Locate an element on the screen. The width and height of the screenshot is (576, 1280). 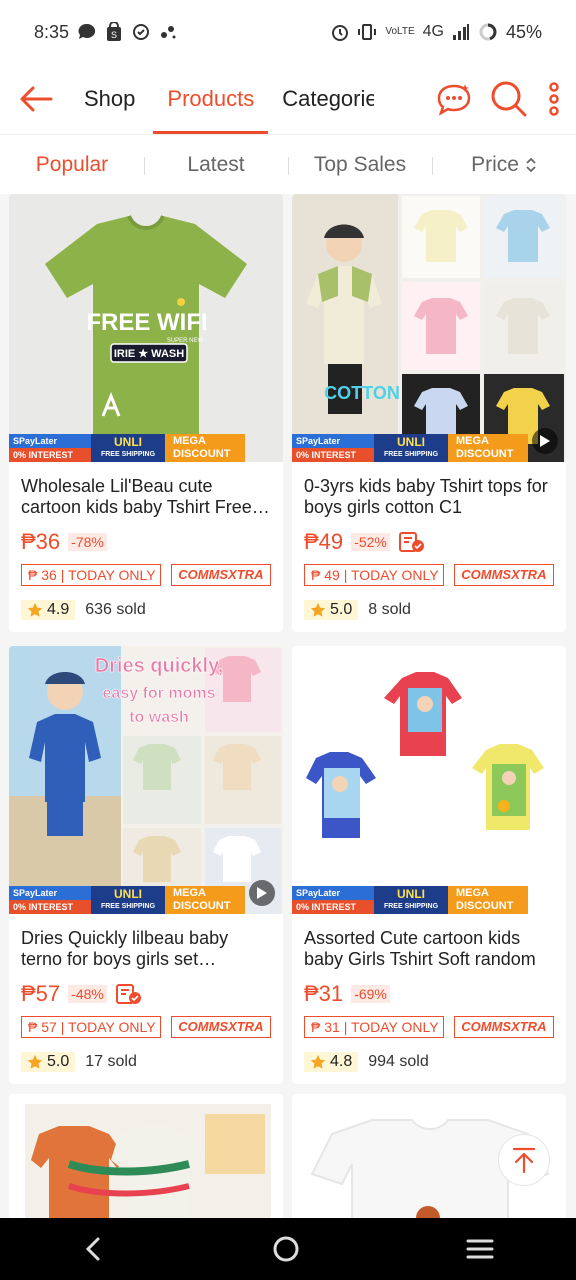
spaylater-icon is located at coordinates (128, 994).